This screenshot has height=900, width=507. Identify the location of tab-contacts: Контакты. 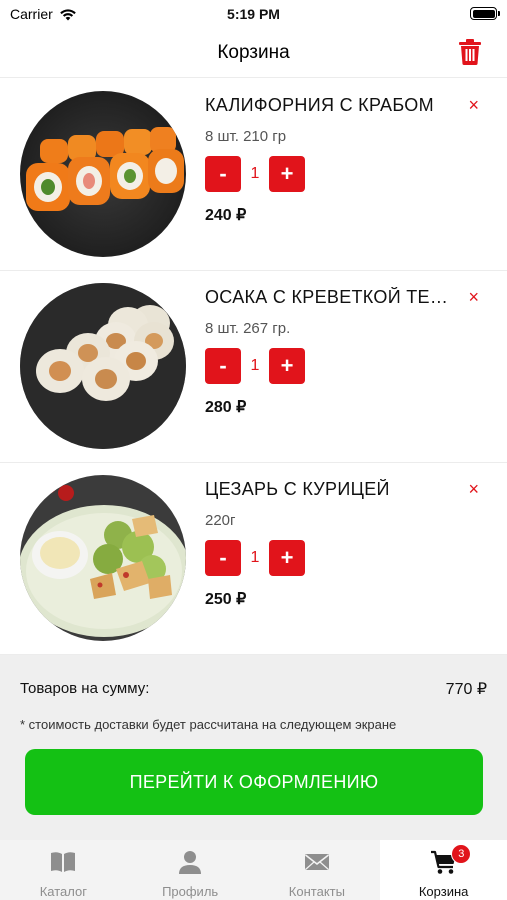
(317, 870).